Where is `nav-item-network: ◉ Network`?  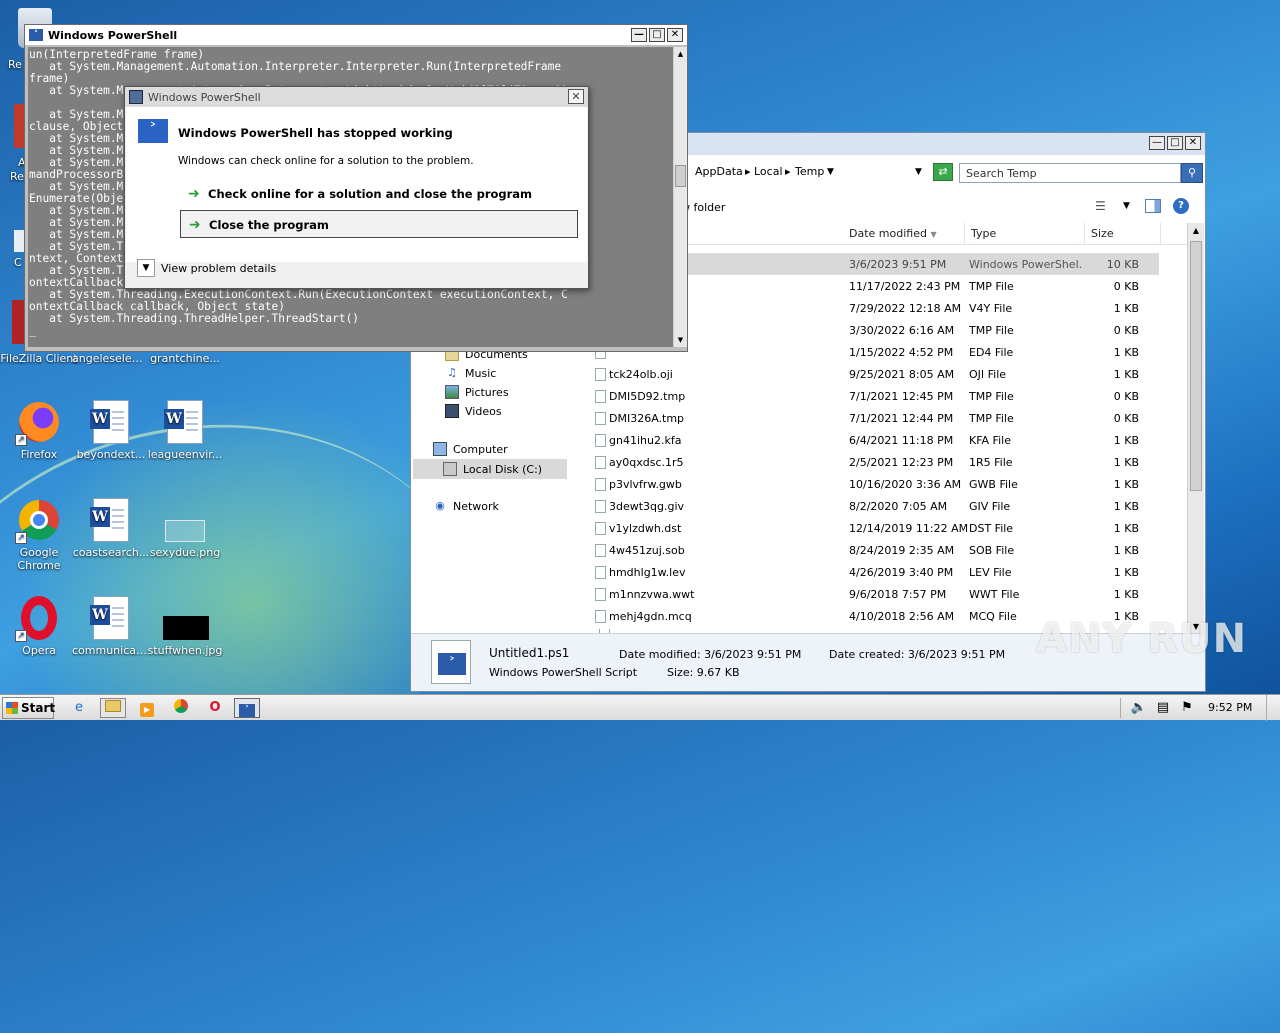 nav-item-network: ◉ Network is located at coordinates (466, 506).